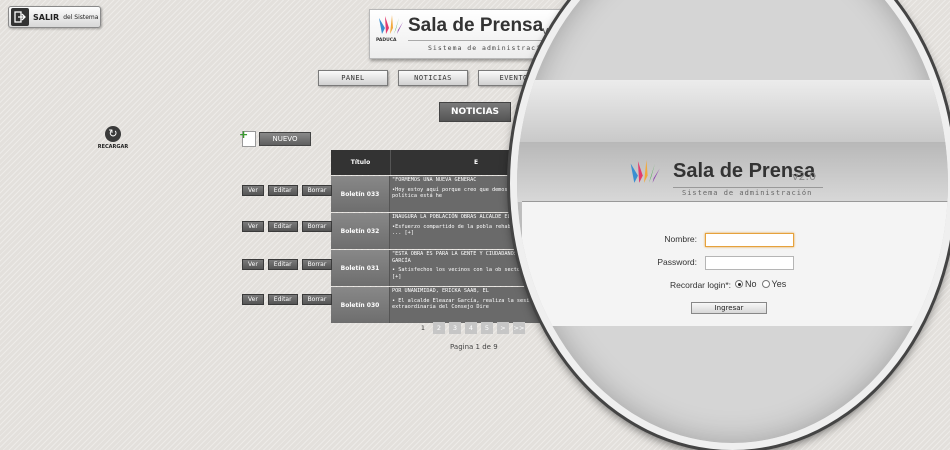 The height and width of the screenshot is (450, 950). I want to click on brand-text: PADUCA, so click(386, 40).